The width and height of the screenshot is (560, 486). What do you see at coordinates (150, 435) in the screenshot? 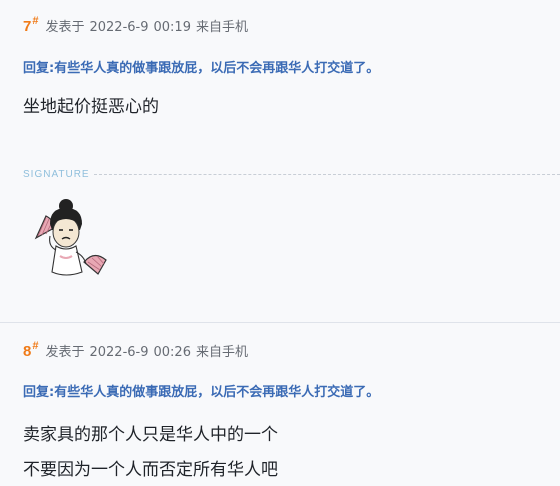
I see `post-content-line: 卖家具的那个人只是华人中的一个` at bounding box center [150, 435].